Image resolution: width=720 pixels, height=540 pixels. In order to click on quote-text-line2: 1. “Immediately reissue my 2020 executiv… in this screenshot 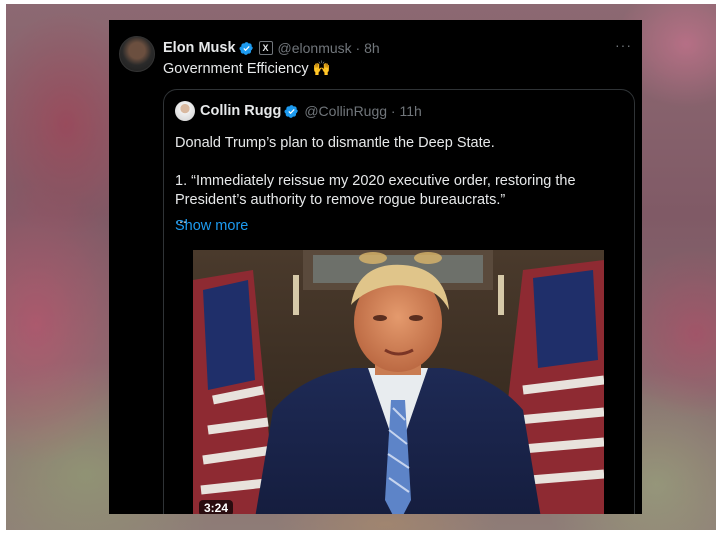, I will do `click(375, 190)`.